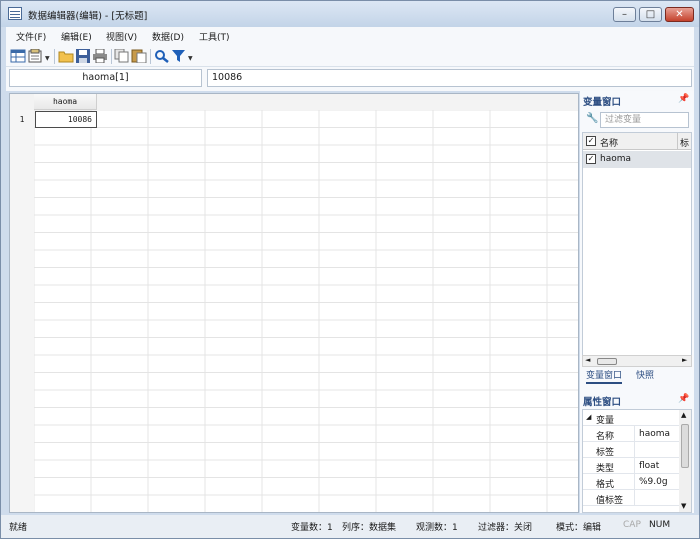  I want to click on variable-name: haoma, so click(616, 159).